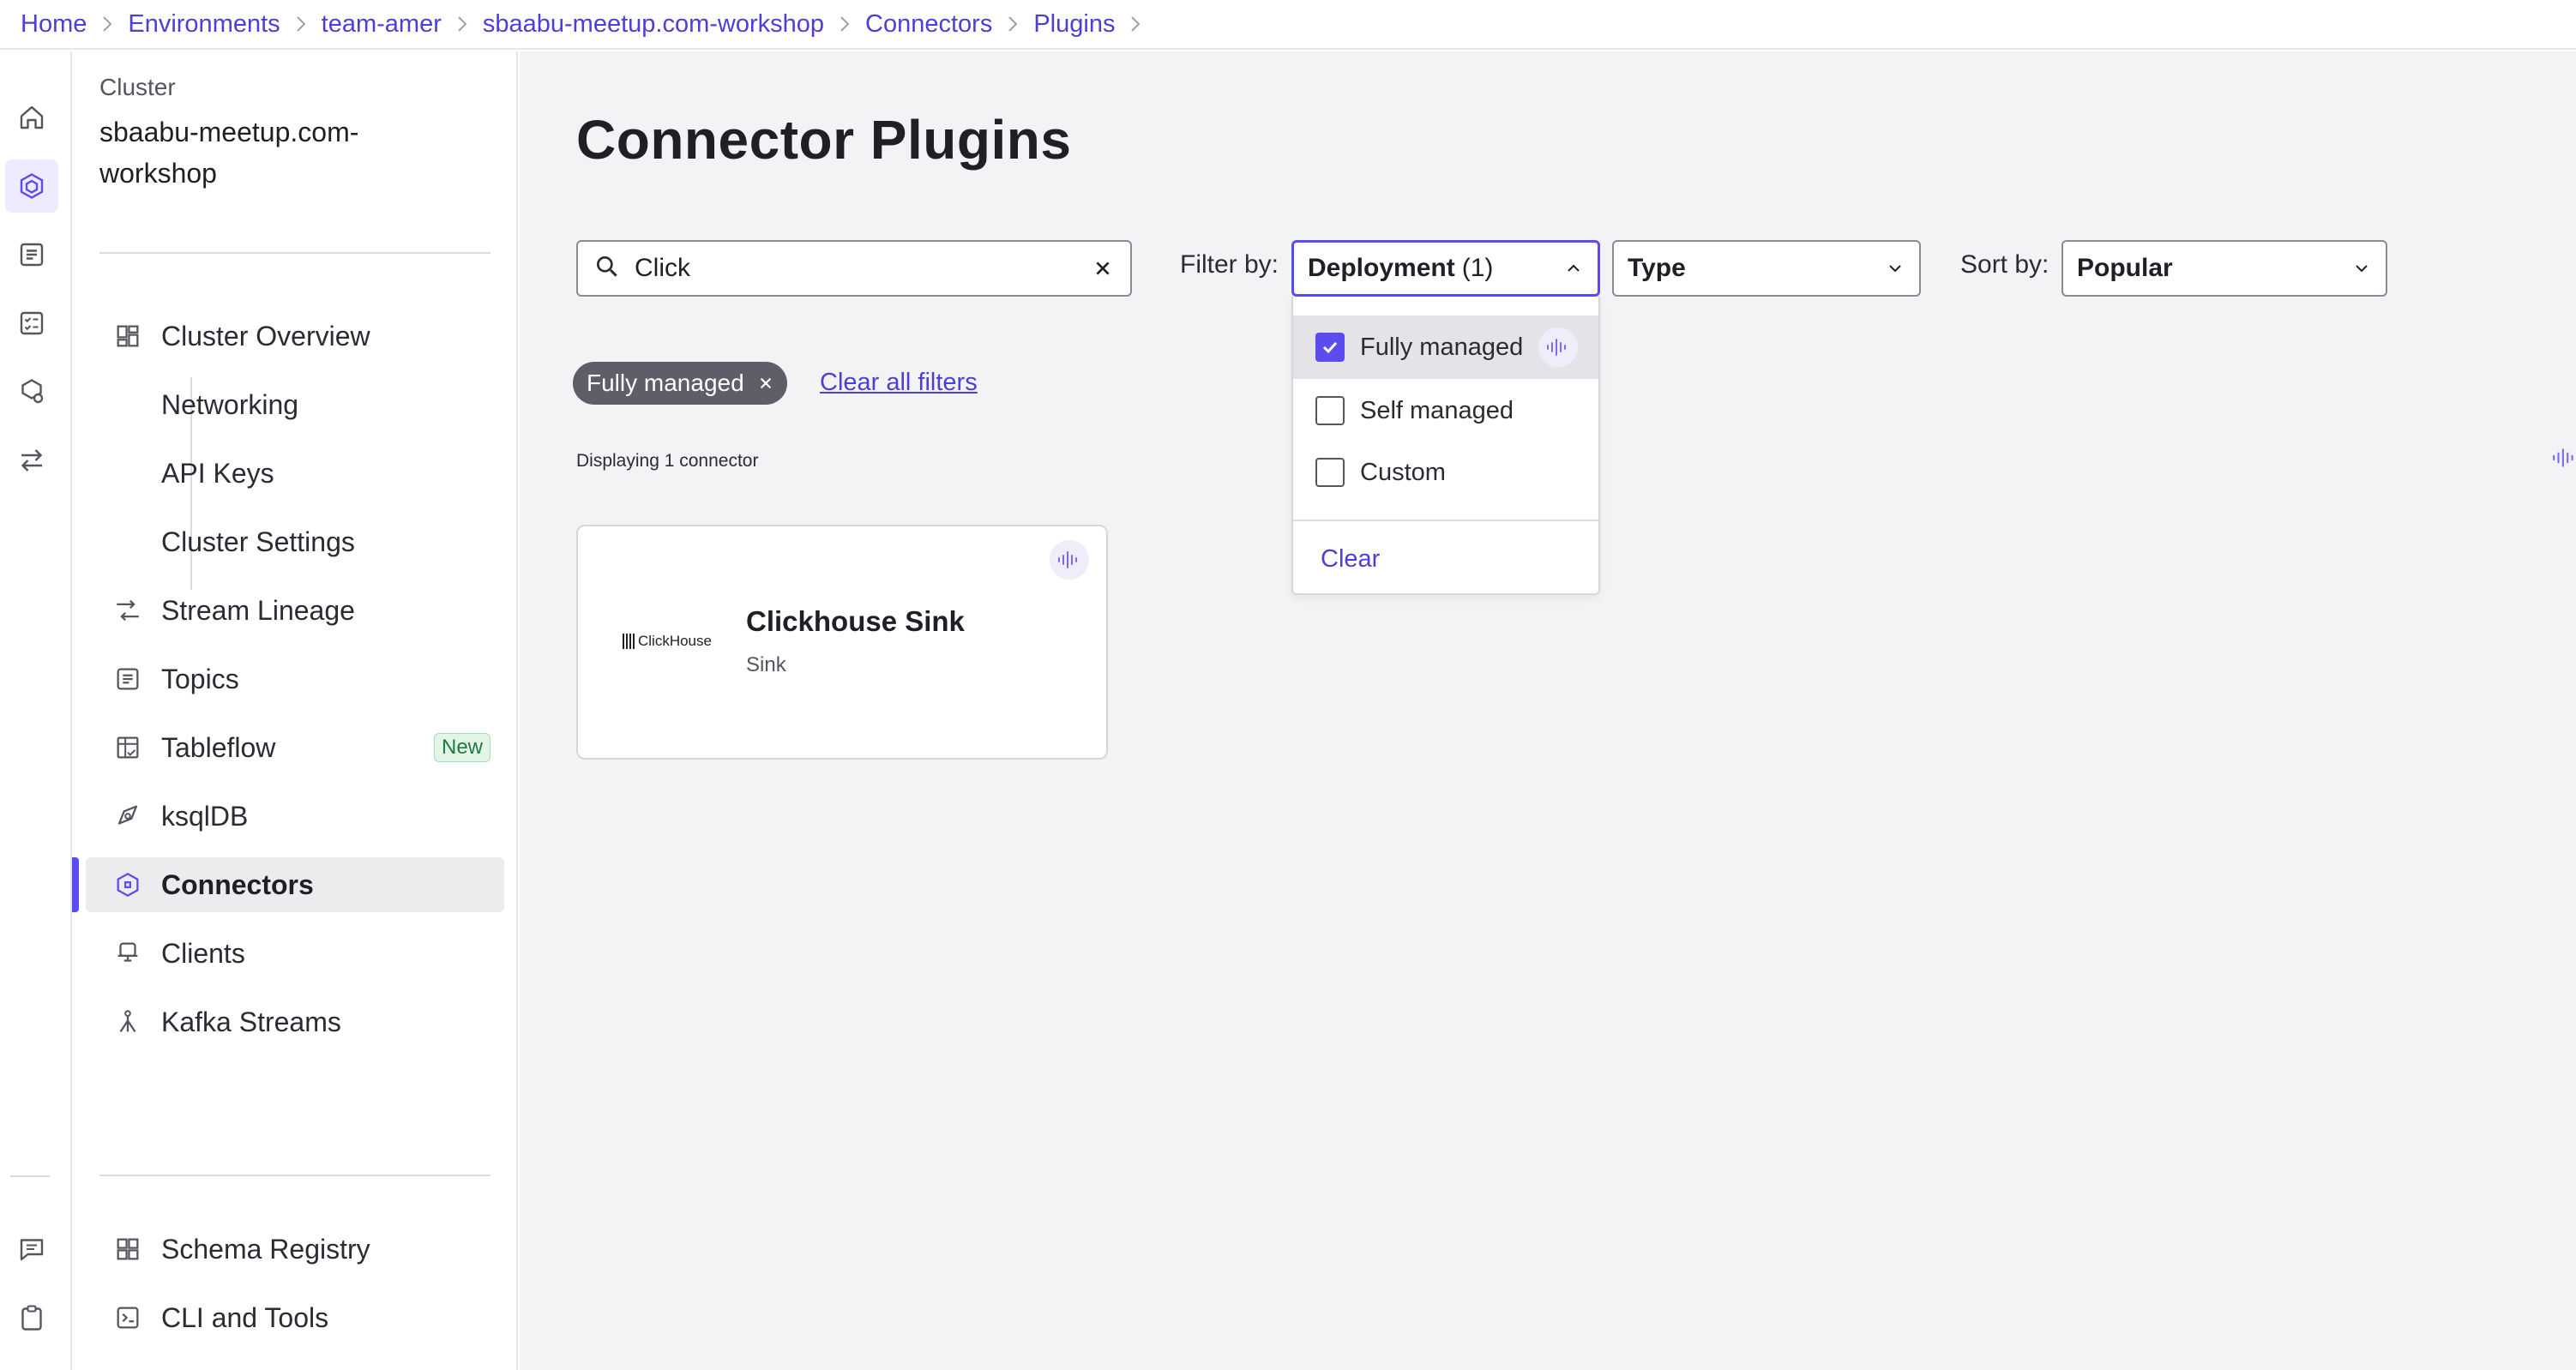  Describe the element at coordinates (1403, 472) in the screenshot. I see `option-label: Custom` at that location.